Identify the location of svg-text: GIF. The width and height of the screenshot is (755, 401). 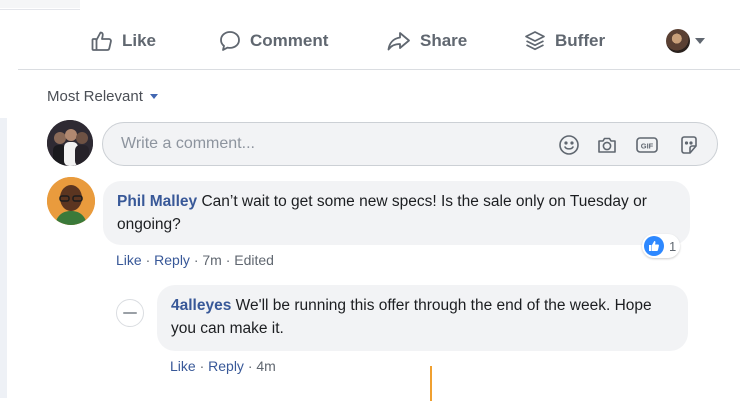
(647, 146).